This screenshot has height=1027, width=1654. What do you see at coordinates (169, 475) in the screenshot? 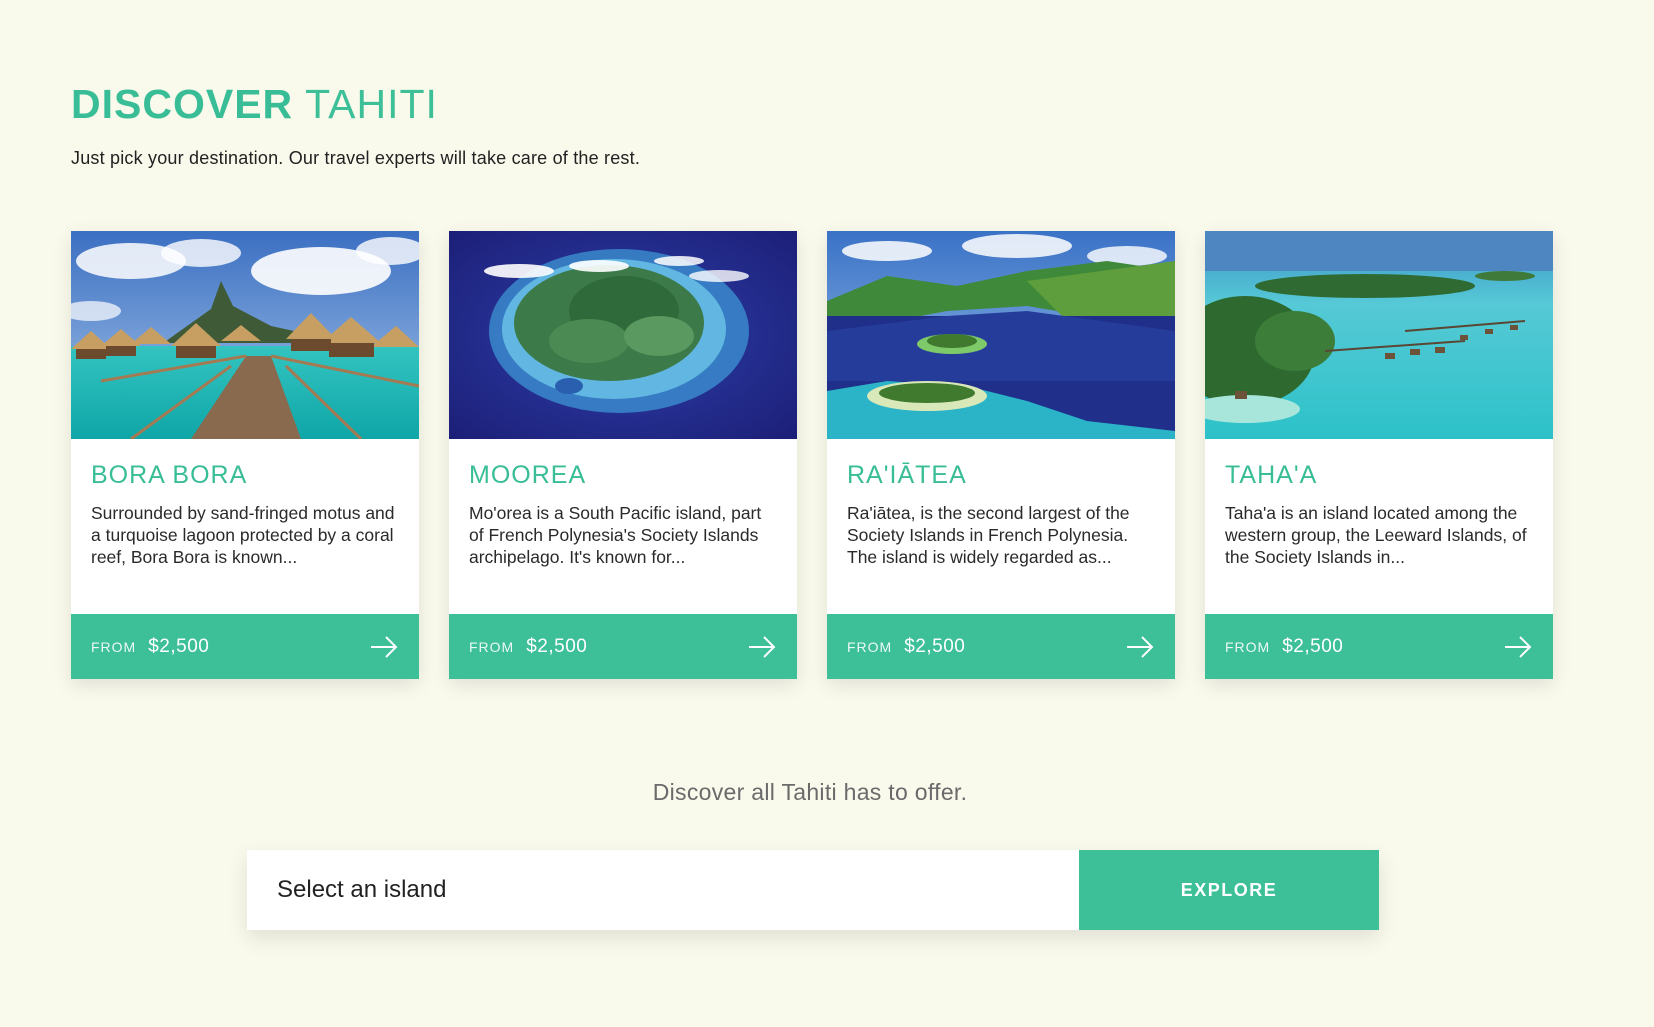
I see `card-title: BORA BORA` at bounding box center [169, 475].